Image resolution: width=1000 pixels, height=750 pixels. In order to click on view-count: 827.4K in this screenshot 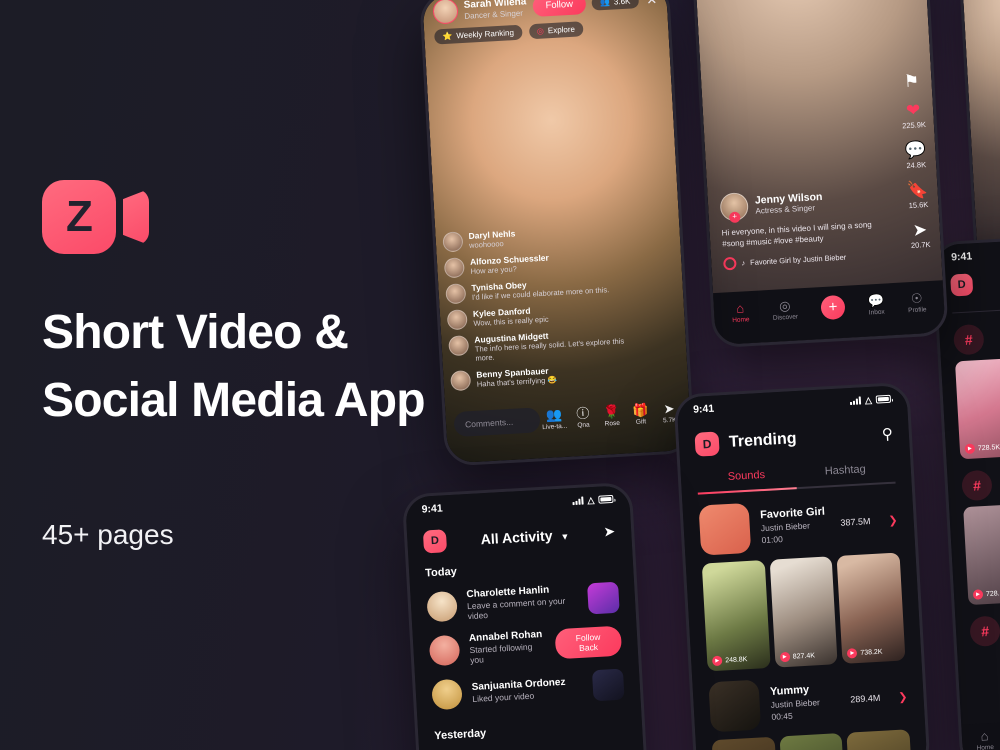, I will do `click(804, 656)`.